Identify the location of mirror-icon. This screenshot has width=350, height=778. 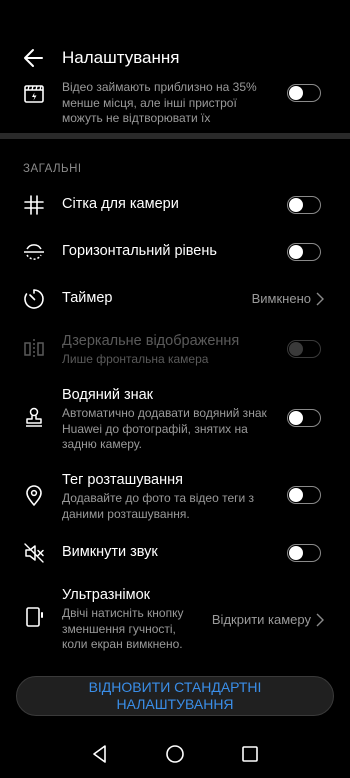
(34, 349).